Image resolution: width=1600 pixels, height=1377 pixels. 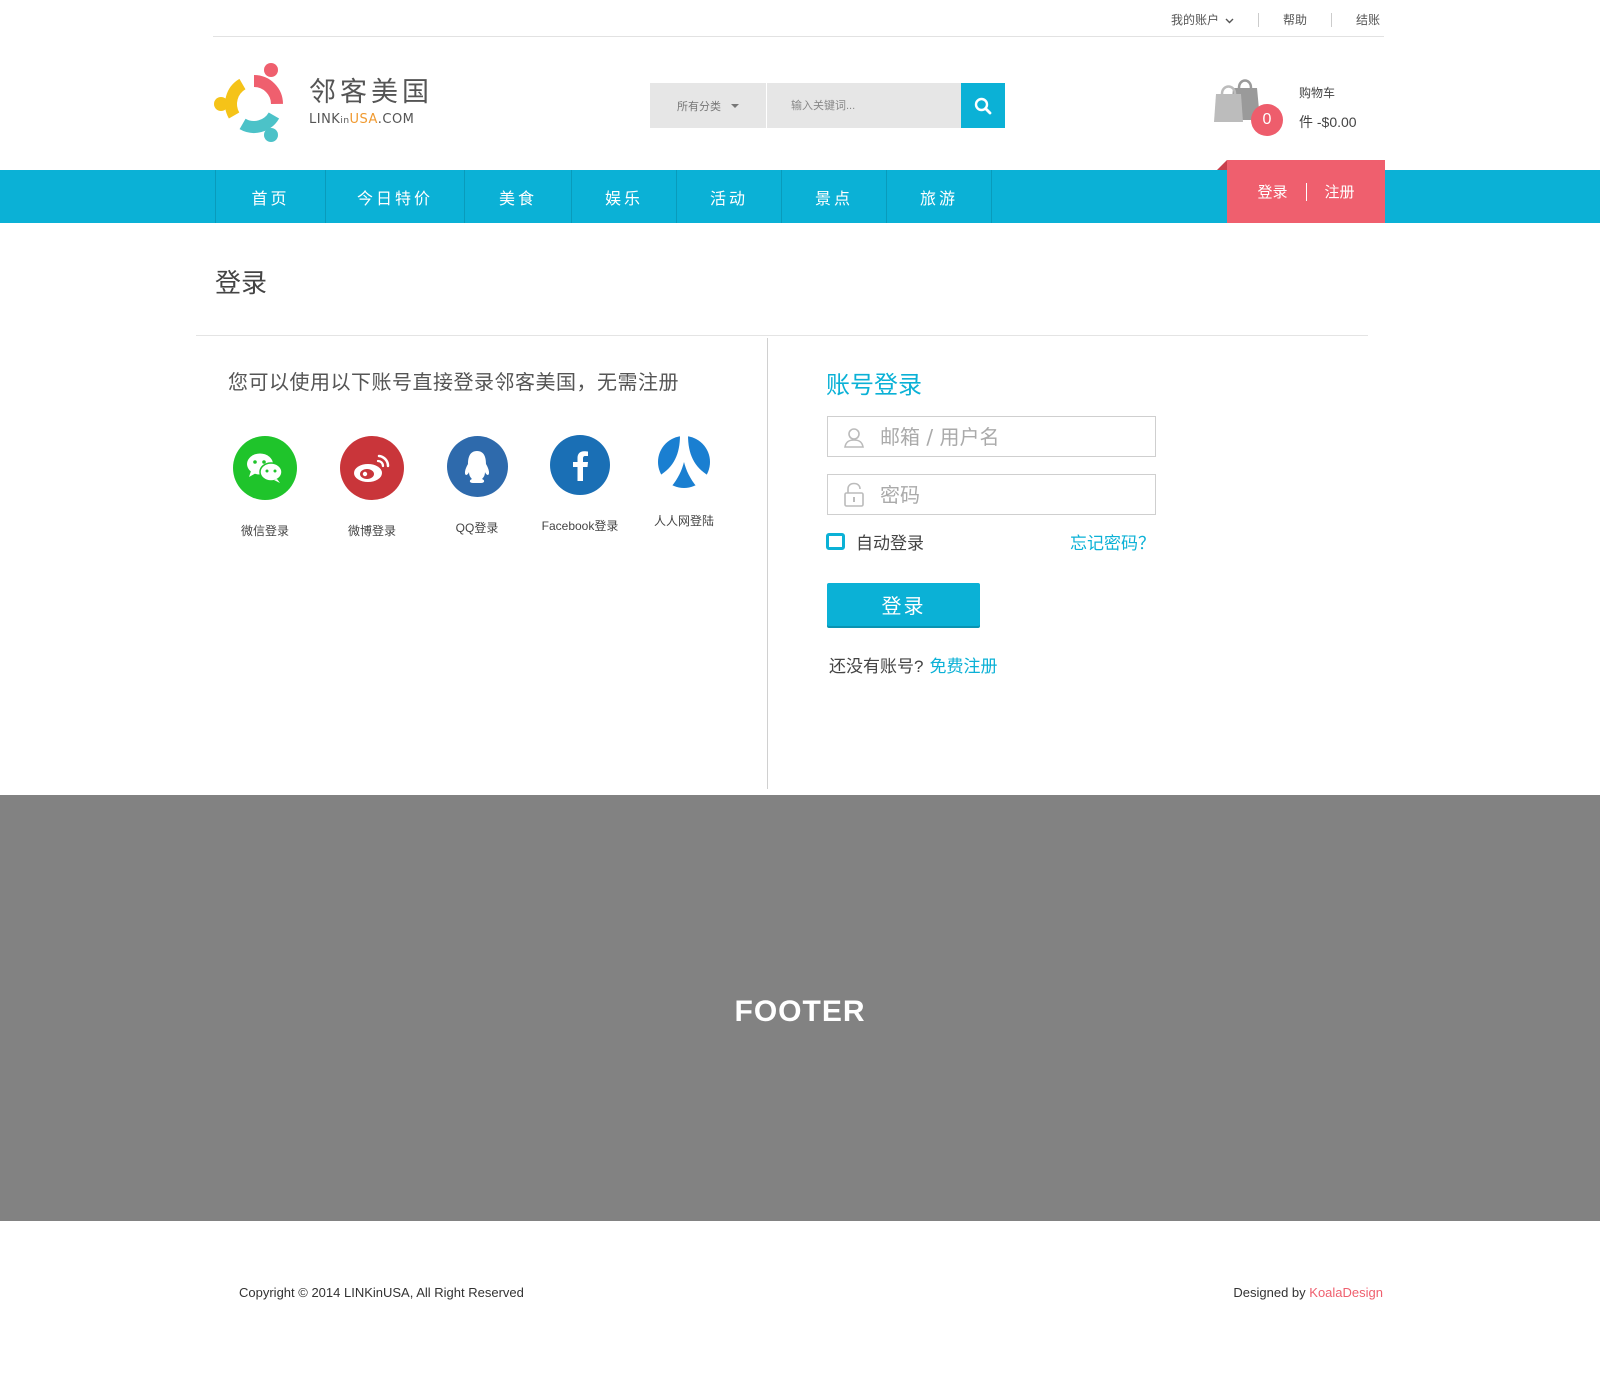 What do you see at coordinates (1229, 20) in the screenshot?
I see `chevron-down-icon` at bounding box center [1229, 20].